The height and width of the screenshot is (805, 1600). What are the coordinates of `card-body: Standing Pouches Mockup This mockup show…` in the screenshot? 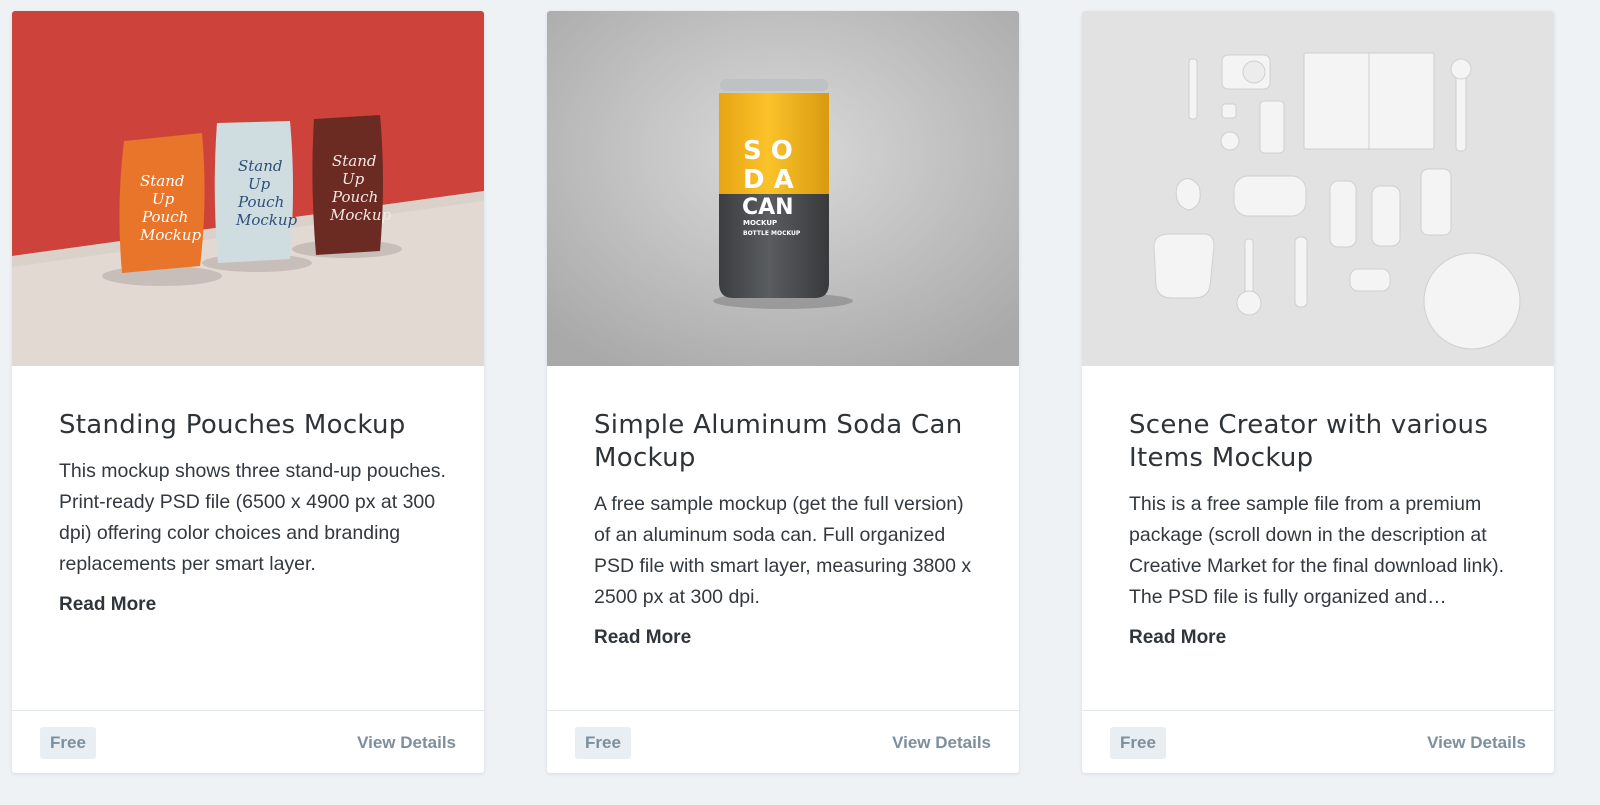 It's located at (254, 512).